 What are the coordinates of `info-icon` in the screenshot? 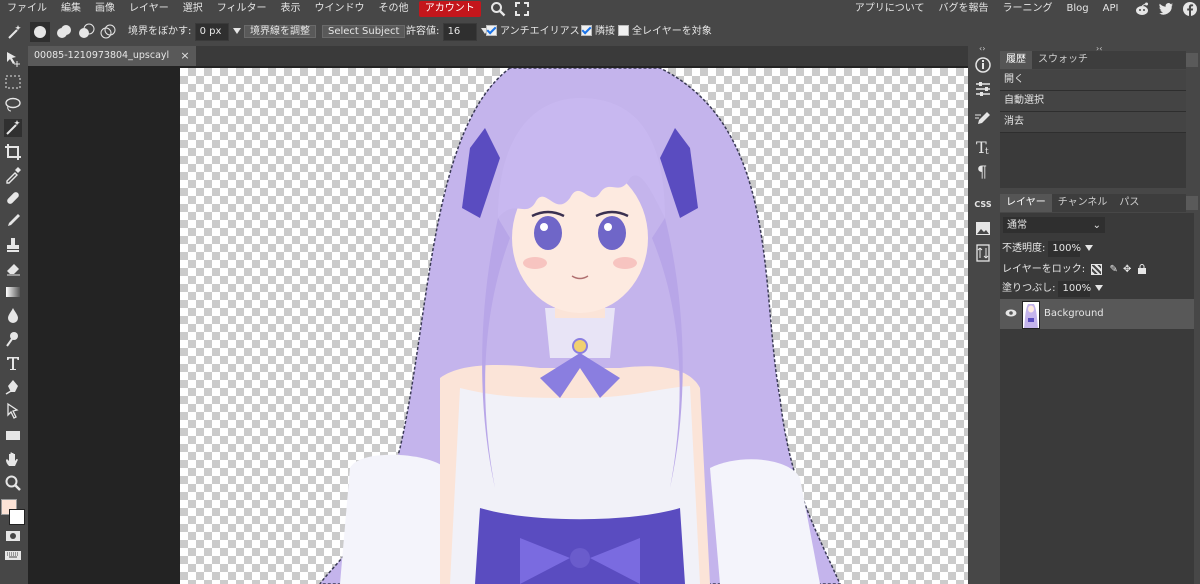 It's located at (983, 65).